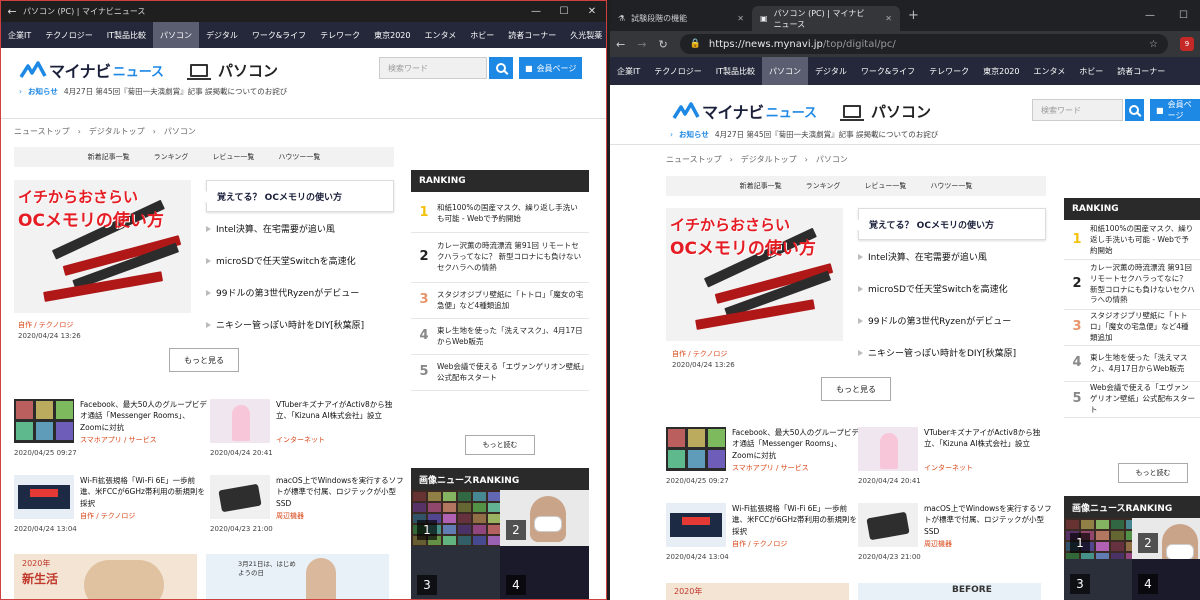 This screenshot has width=1200, height=600. I want to click on before-banner: BEFORE, so click(949, 591).